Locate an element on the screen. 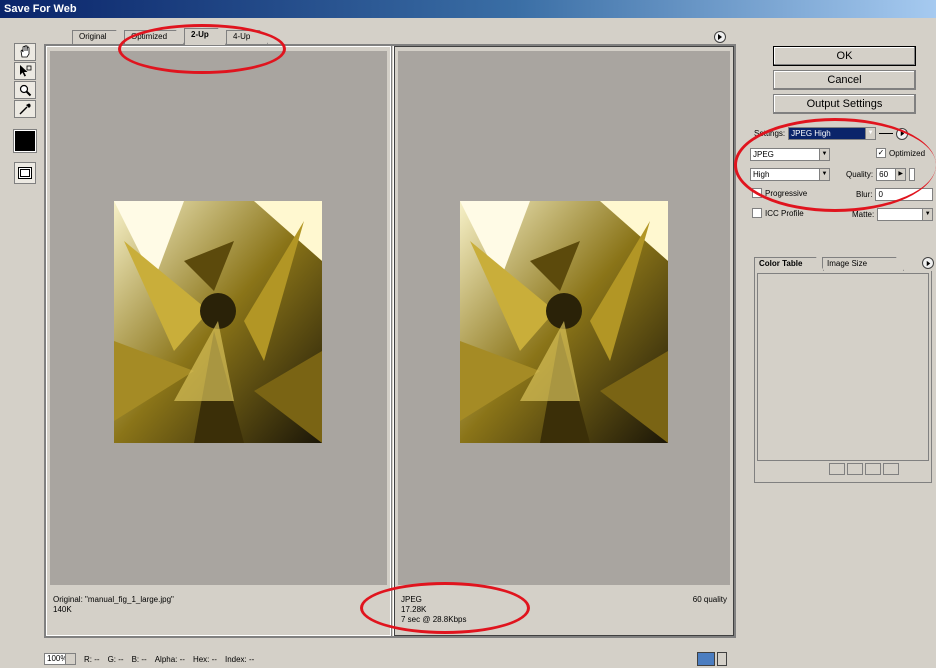 This screenshot has height=668, width=936. slice-select-tool-icon is located at coordinates (25, 71).